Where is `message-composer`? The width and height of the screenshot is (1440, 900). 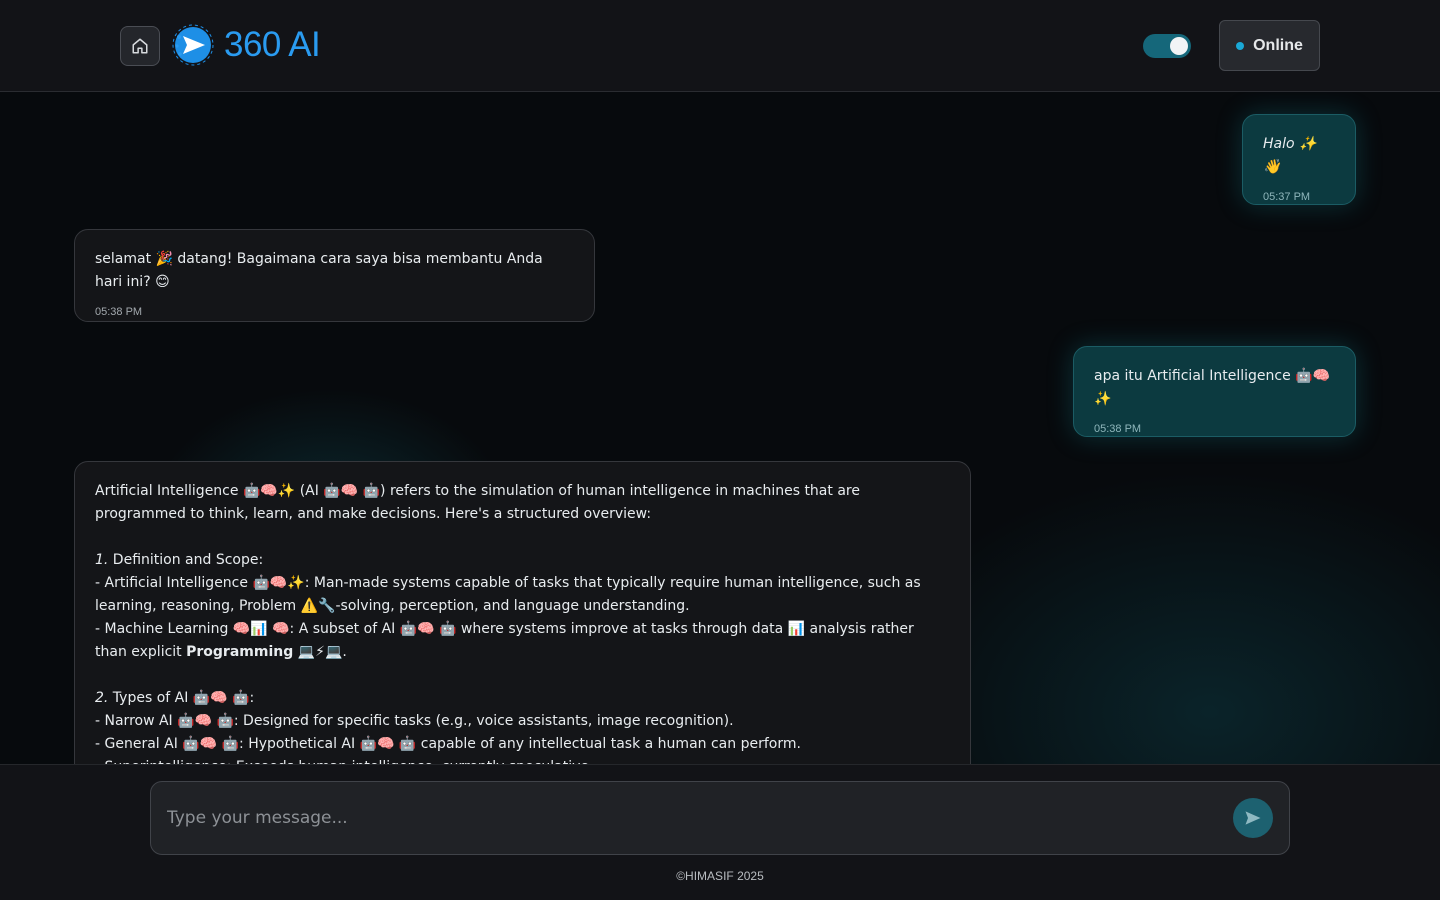
message-composer is located at coordinates (720, 818).